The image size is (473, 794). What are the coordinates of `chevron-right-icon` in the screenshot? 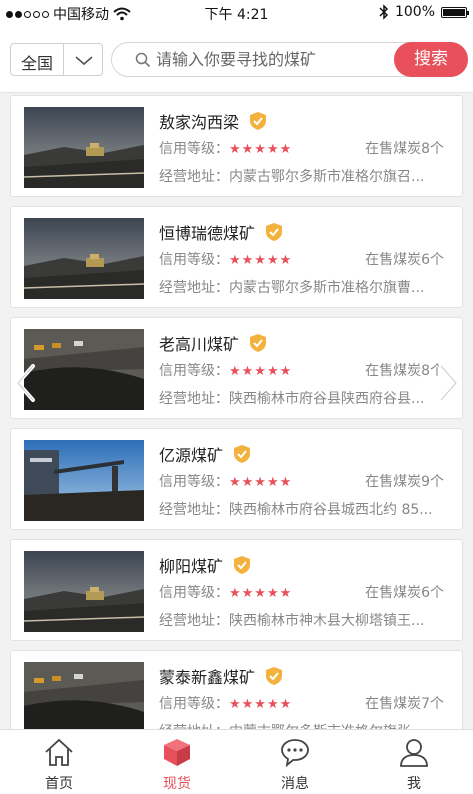 It's located at (448, 383).